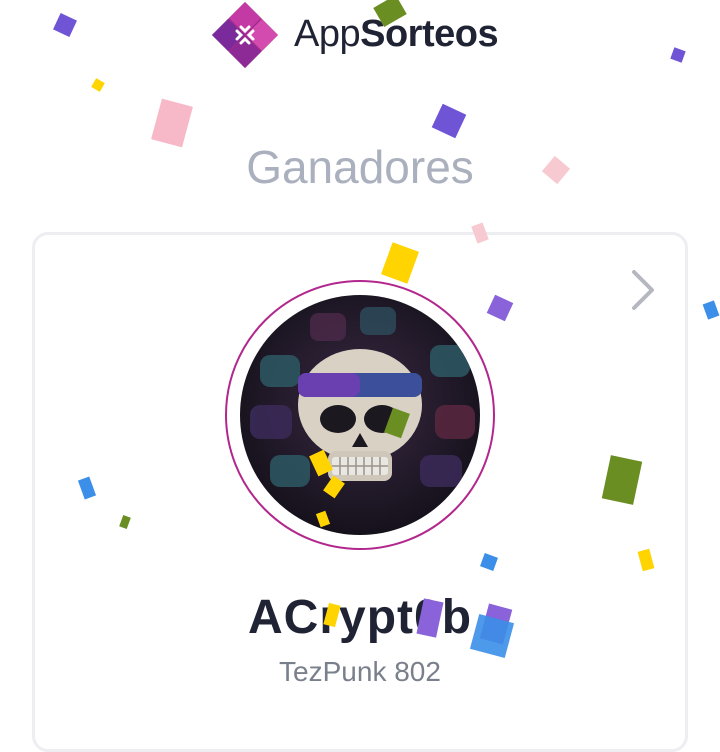 The image size is (720, 752). Describe the element at coordinates (360, 167) in the screenshot. I see `page-title: Ganadores` at that location.